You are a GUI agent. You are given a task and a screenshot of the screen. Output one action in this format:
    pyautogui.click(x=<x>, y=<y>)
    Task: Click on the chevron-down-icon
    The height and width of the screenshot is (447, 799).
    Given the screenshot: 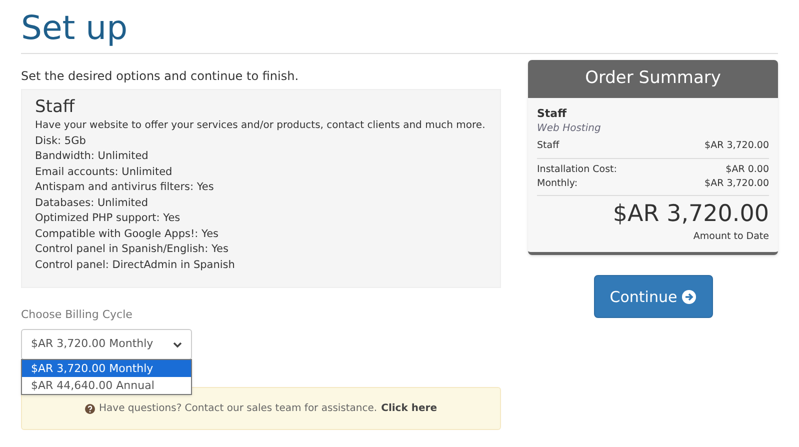 What is the action you would take?
    pyautogui.click(x=177, y=345)
    